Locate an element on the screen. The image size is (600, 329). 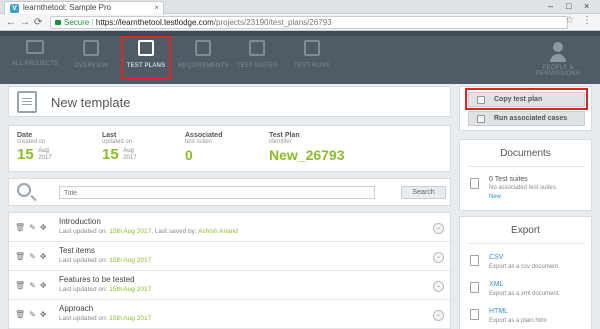
plan-value: New_26793 is located at coordinates (307, 155).